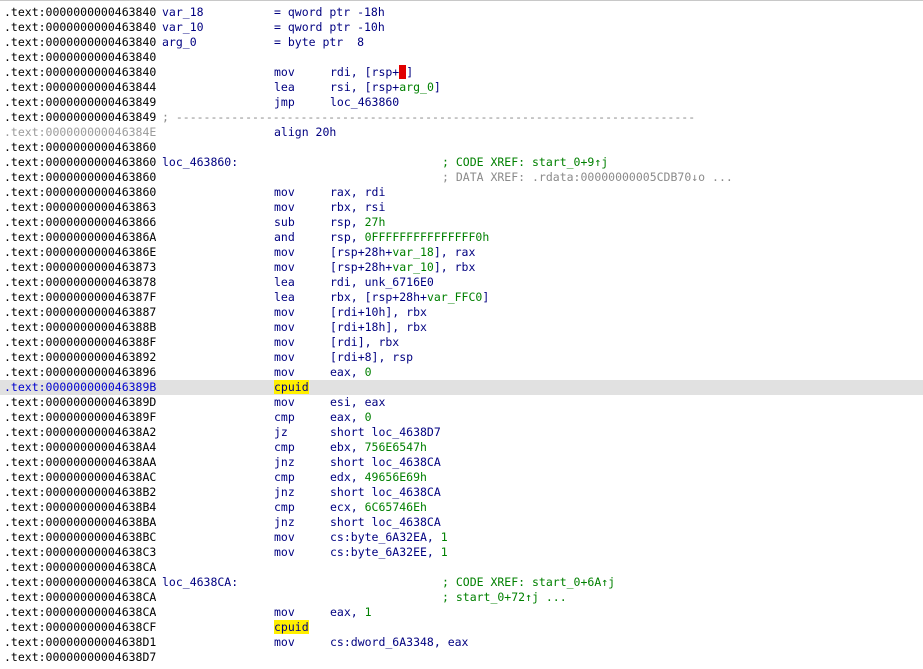 The image size is (923, 669). I want to click on label: var_10, so click(183, 27).